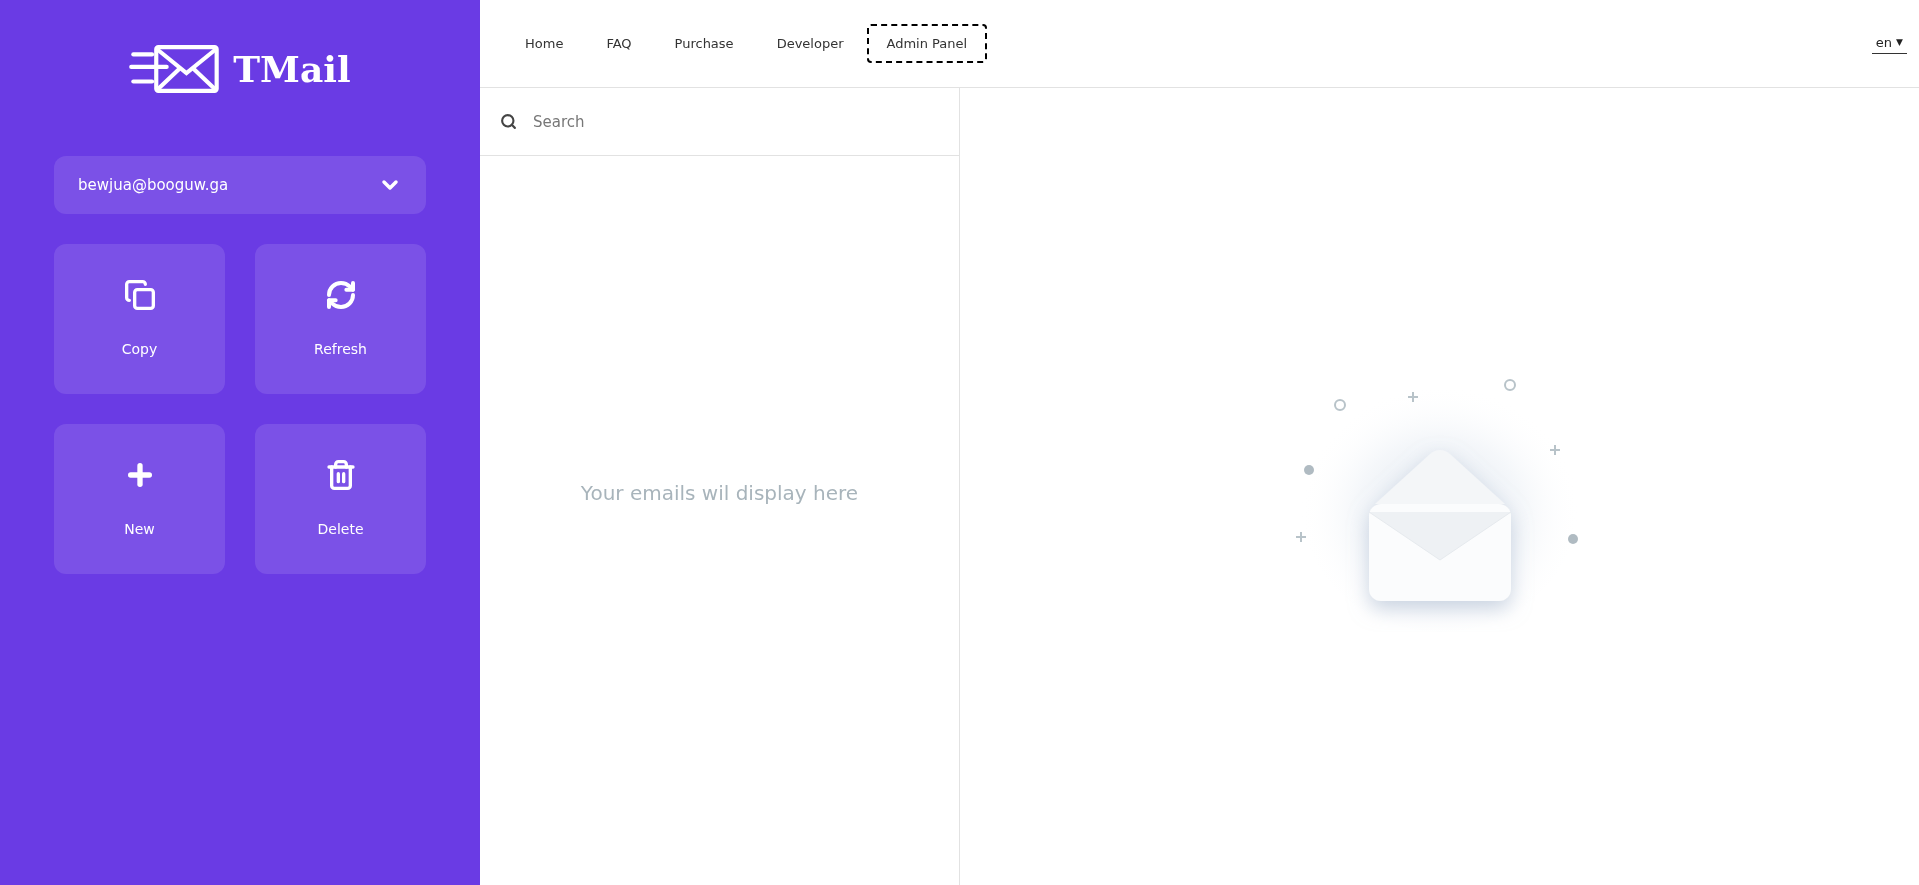  I want to click on trash-icon, so click(340, 474).